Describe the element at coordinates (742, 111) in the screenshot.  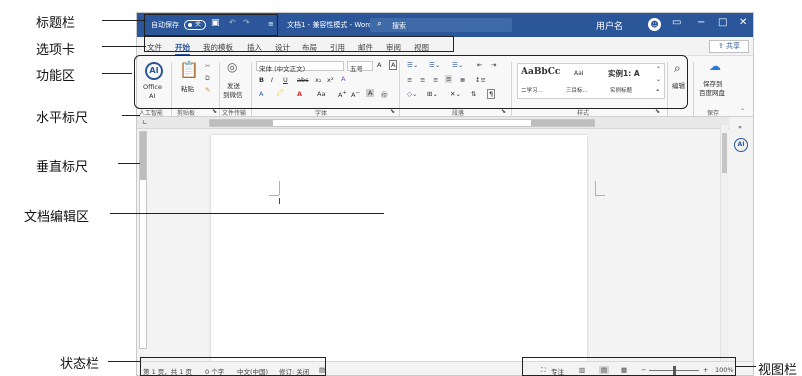
I see `collapse-ribbon-icon: ⌃` at that location.